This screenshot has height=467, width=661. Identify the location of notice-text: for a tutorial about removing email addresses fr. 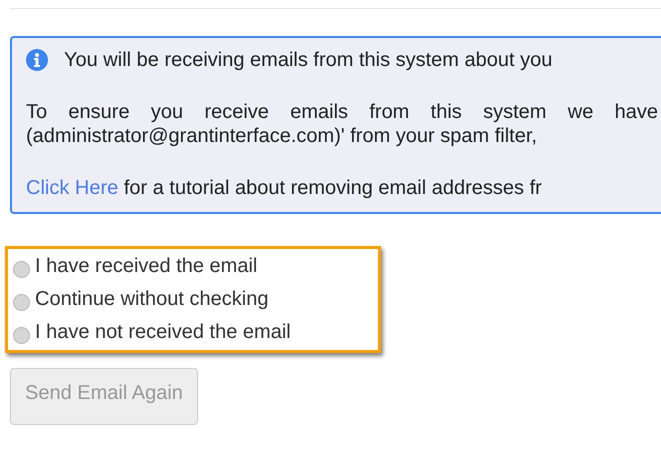
(333, 188).